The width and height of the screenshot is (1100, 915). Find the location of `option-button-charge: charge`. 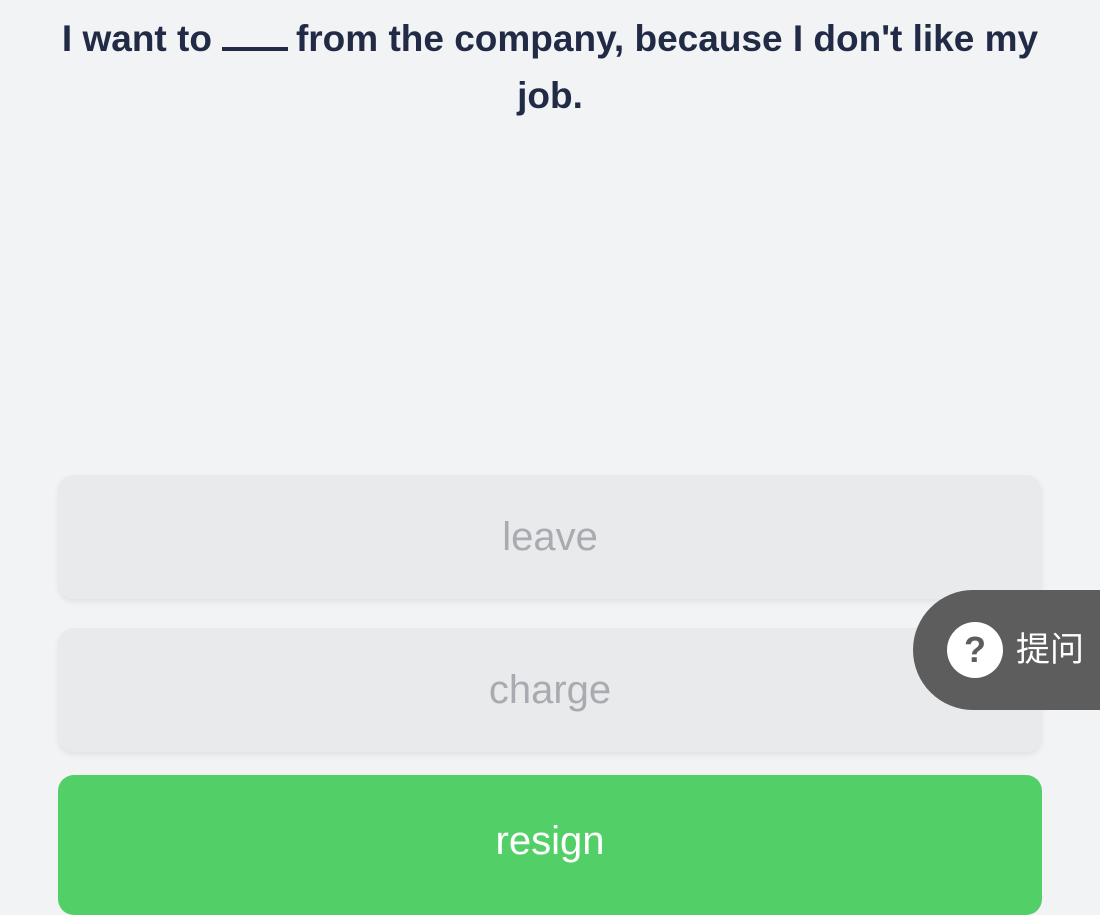

option-button-charge: charge is located at coordinates (550, 690).